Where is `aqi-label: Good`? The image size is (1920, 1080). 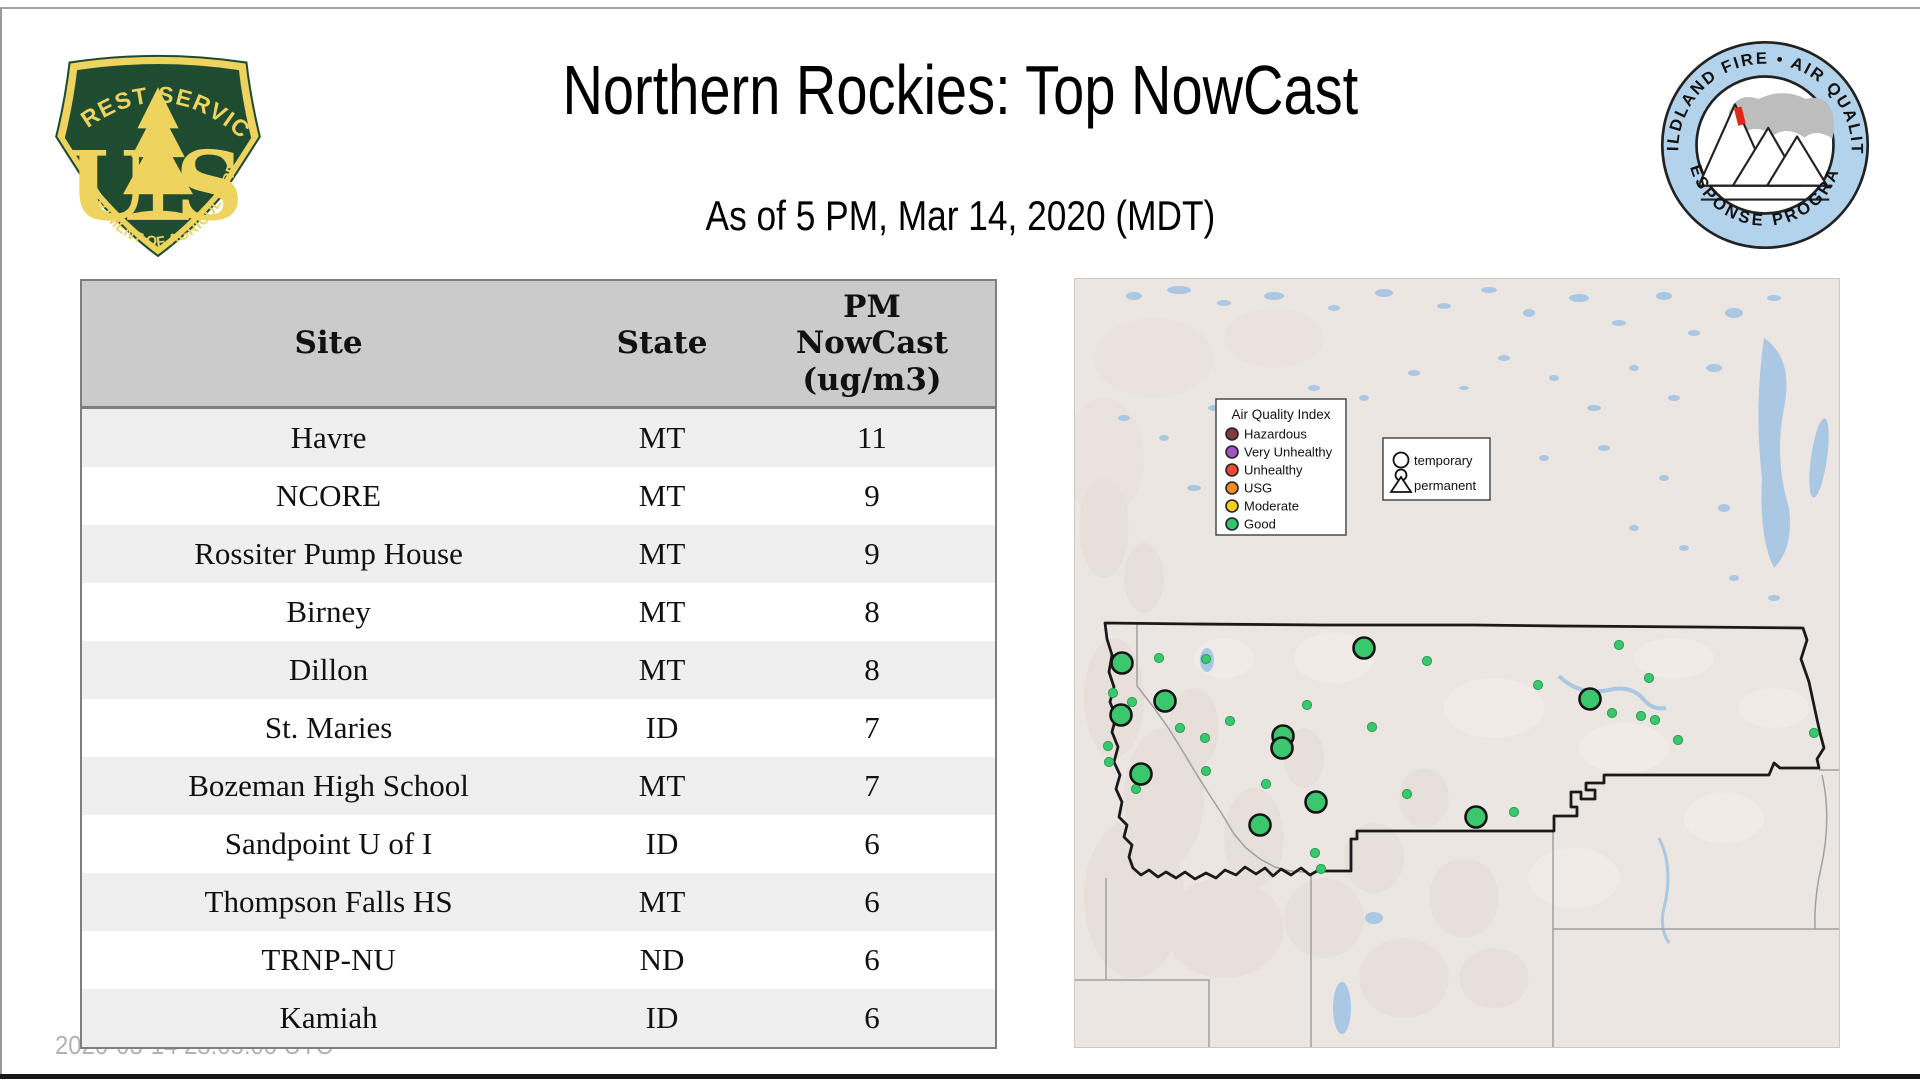 aqi-label: Good is located at coordinates (1260, 524).